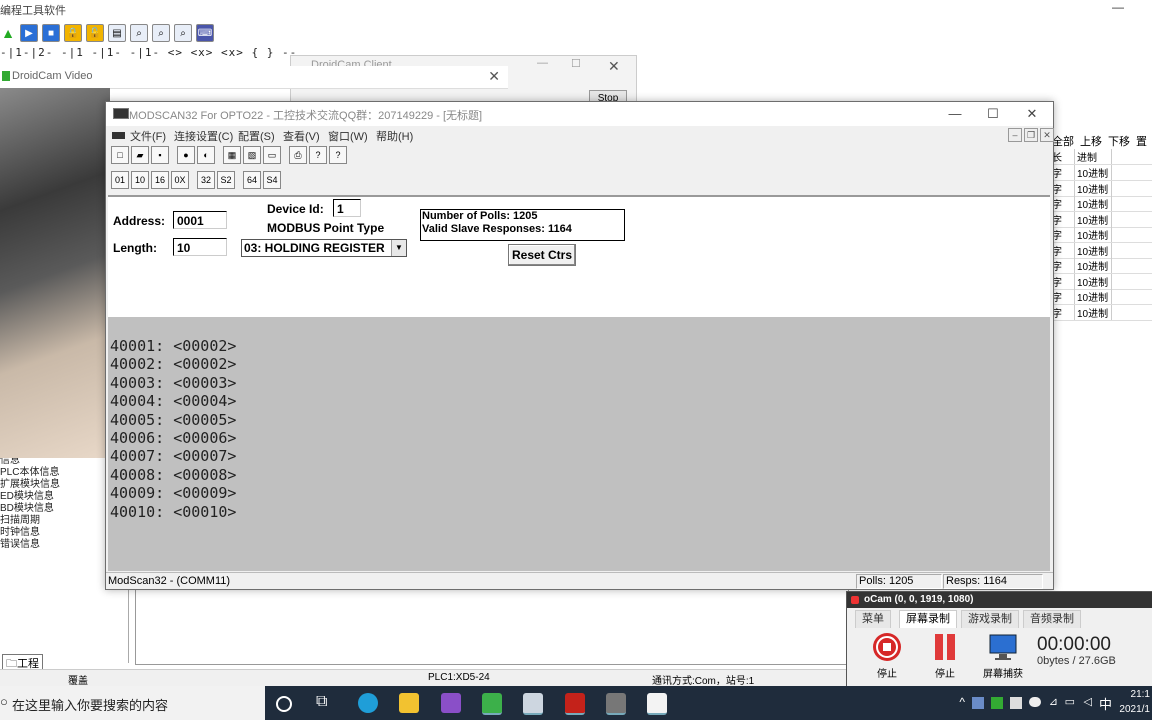 Image resolution: width=1152 pixels, height=720 pixels. I want to click on open-folder-icon: ▰, so click(140, 155).